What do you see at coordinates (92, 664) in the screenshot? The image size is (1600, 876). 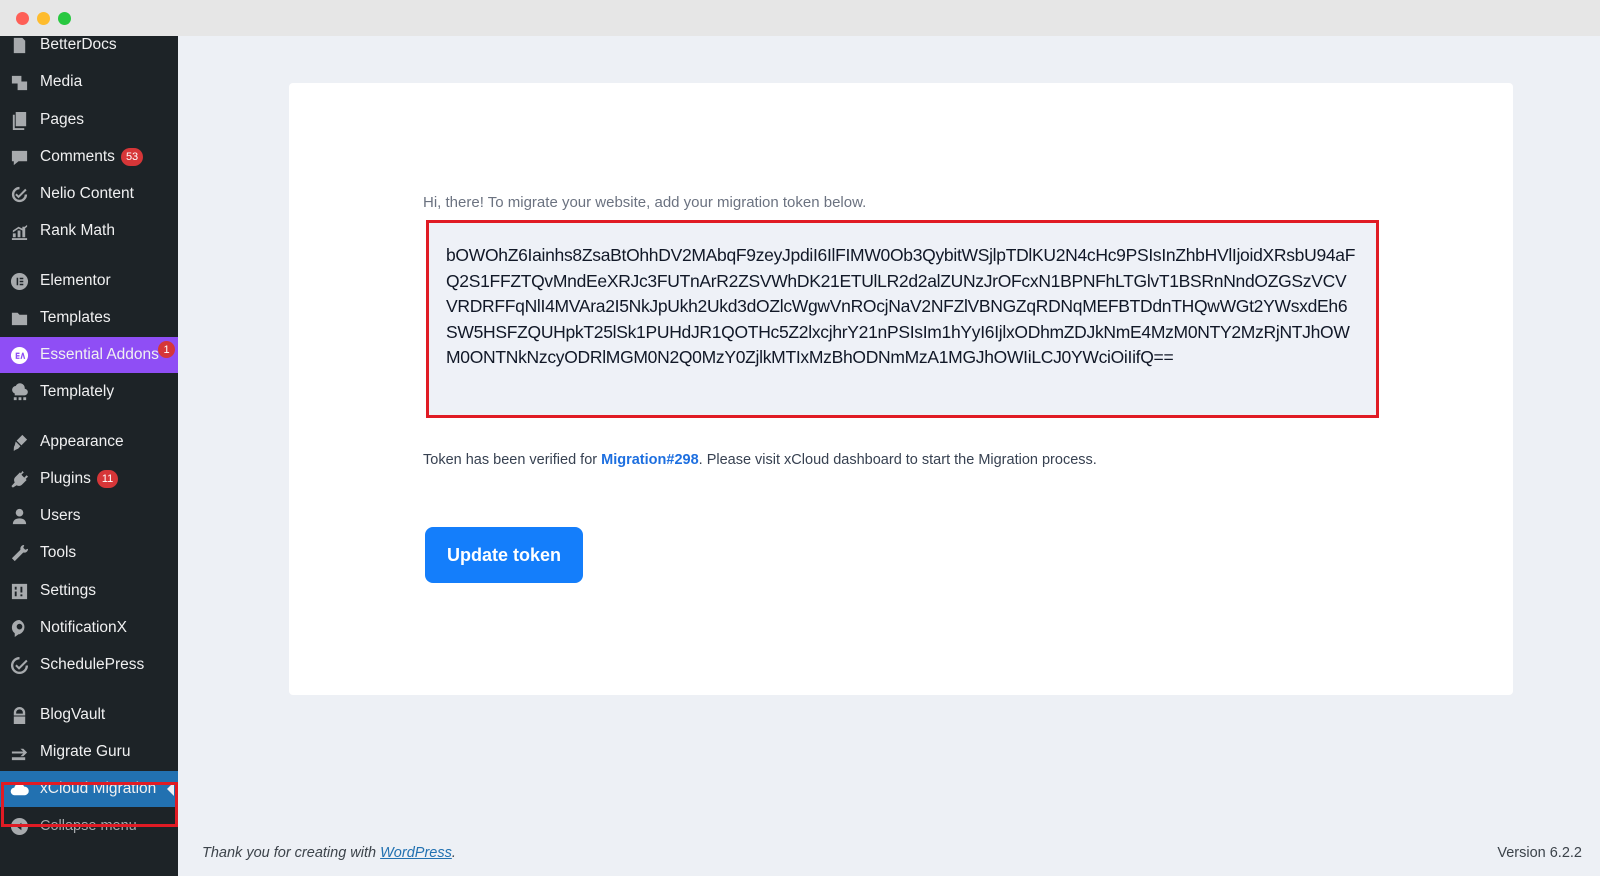 I see `sidebar-item-label: SchedulePress` at bounding box center [92, 664].